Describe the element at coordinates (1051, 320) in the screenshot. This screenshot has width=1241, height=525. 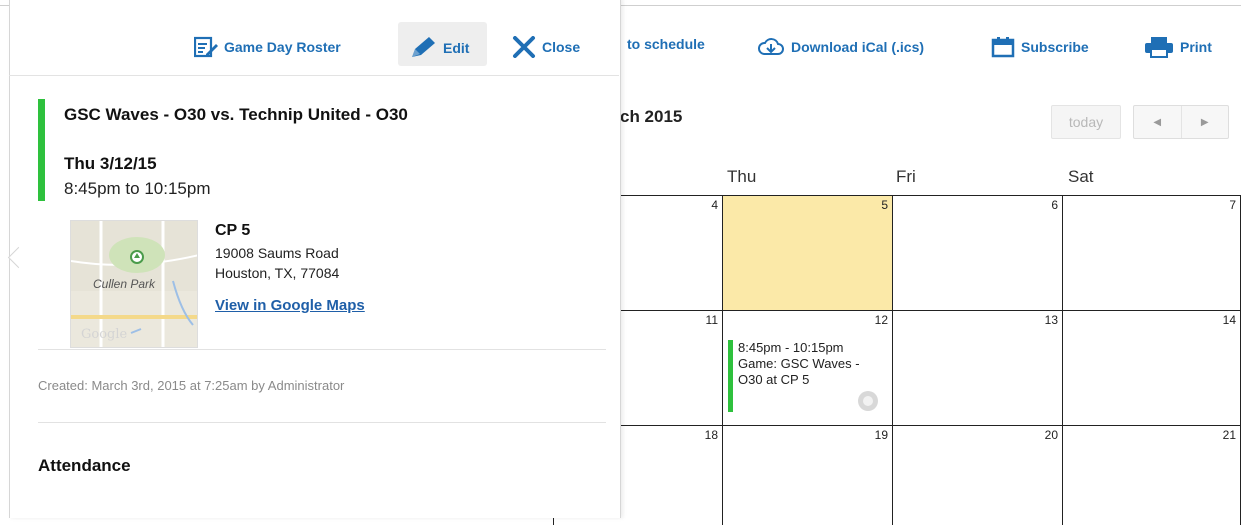
I see `day-number: 13` at that location.